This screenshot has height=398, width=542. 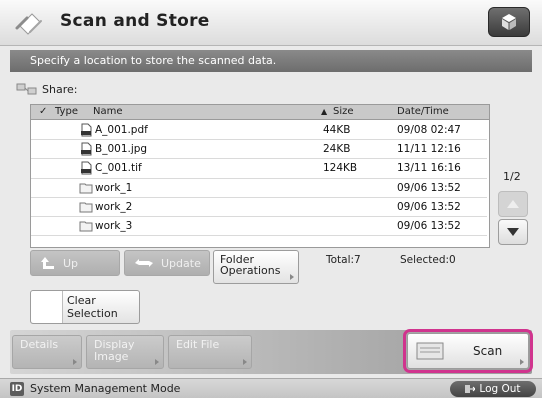 I want to click on triangle-down-icon, so click(x=513, y=232).